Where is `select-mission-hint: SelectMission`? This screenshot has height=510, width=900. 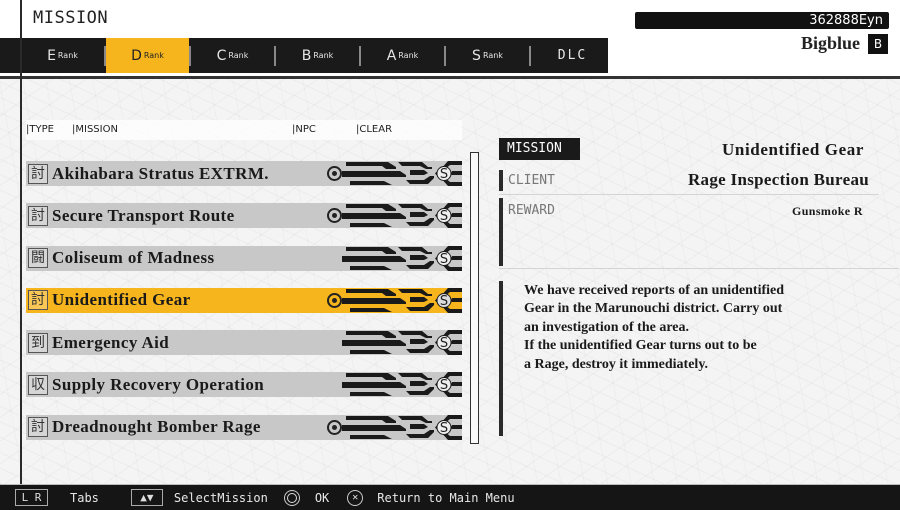
select-mission-hint: SelectMission is located at coordinates (220, 497).